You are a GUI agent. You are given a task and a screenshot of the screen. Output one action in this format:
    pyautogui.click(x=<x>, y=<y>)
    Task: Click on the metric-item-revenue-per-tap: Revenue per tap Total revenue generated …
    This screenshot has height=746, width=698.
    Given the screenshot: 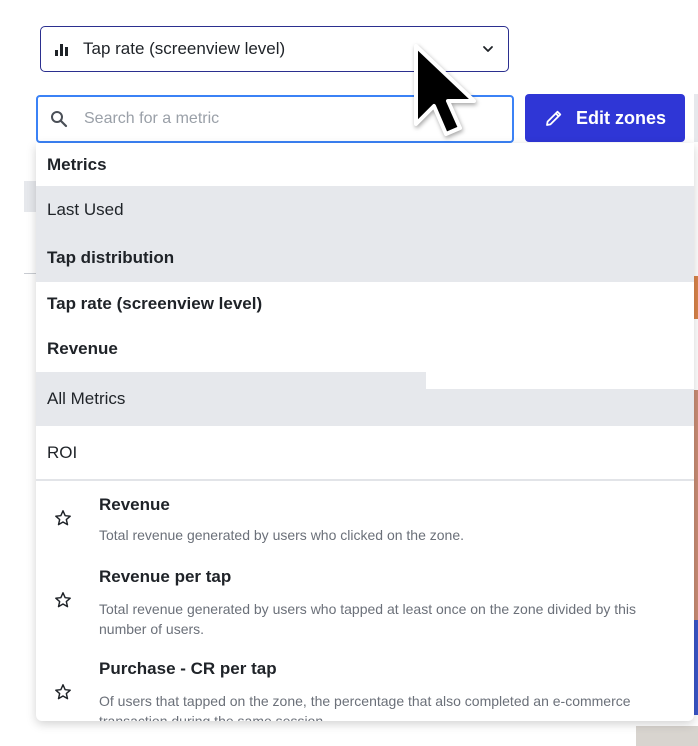 What is the action you would take?
    pyautogui.click(x=365, y=599)
    